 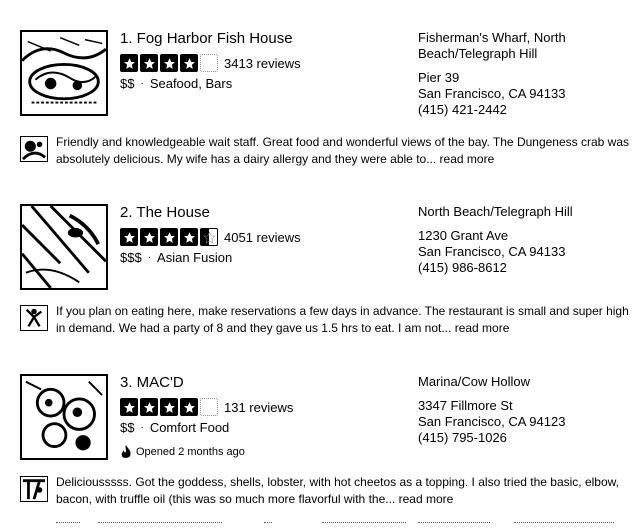 I want to click on flame-icon, so click(x=126, y=451).